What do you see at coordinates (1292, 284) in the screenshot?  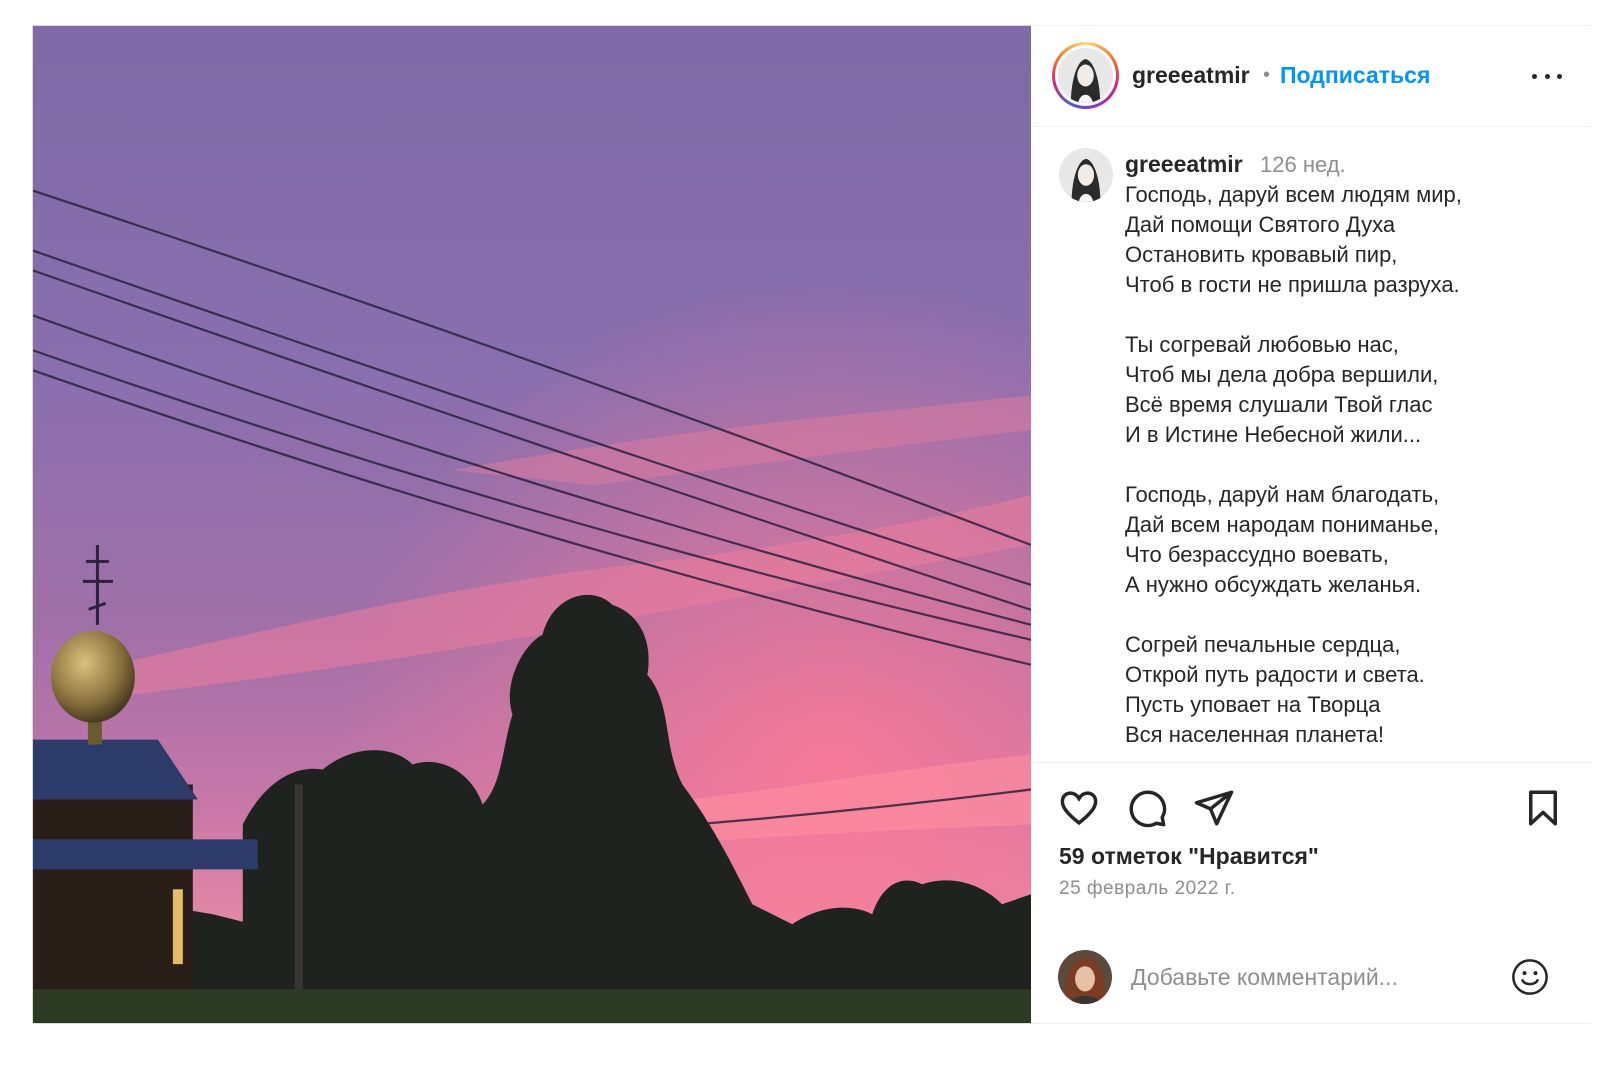 I see `caption-line: Чтоб в гости не пришла разруха.` at bounding box center [1292, 284].